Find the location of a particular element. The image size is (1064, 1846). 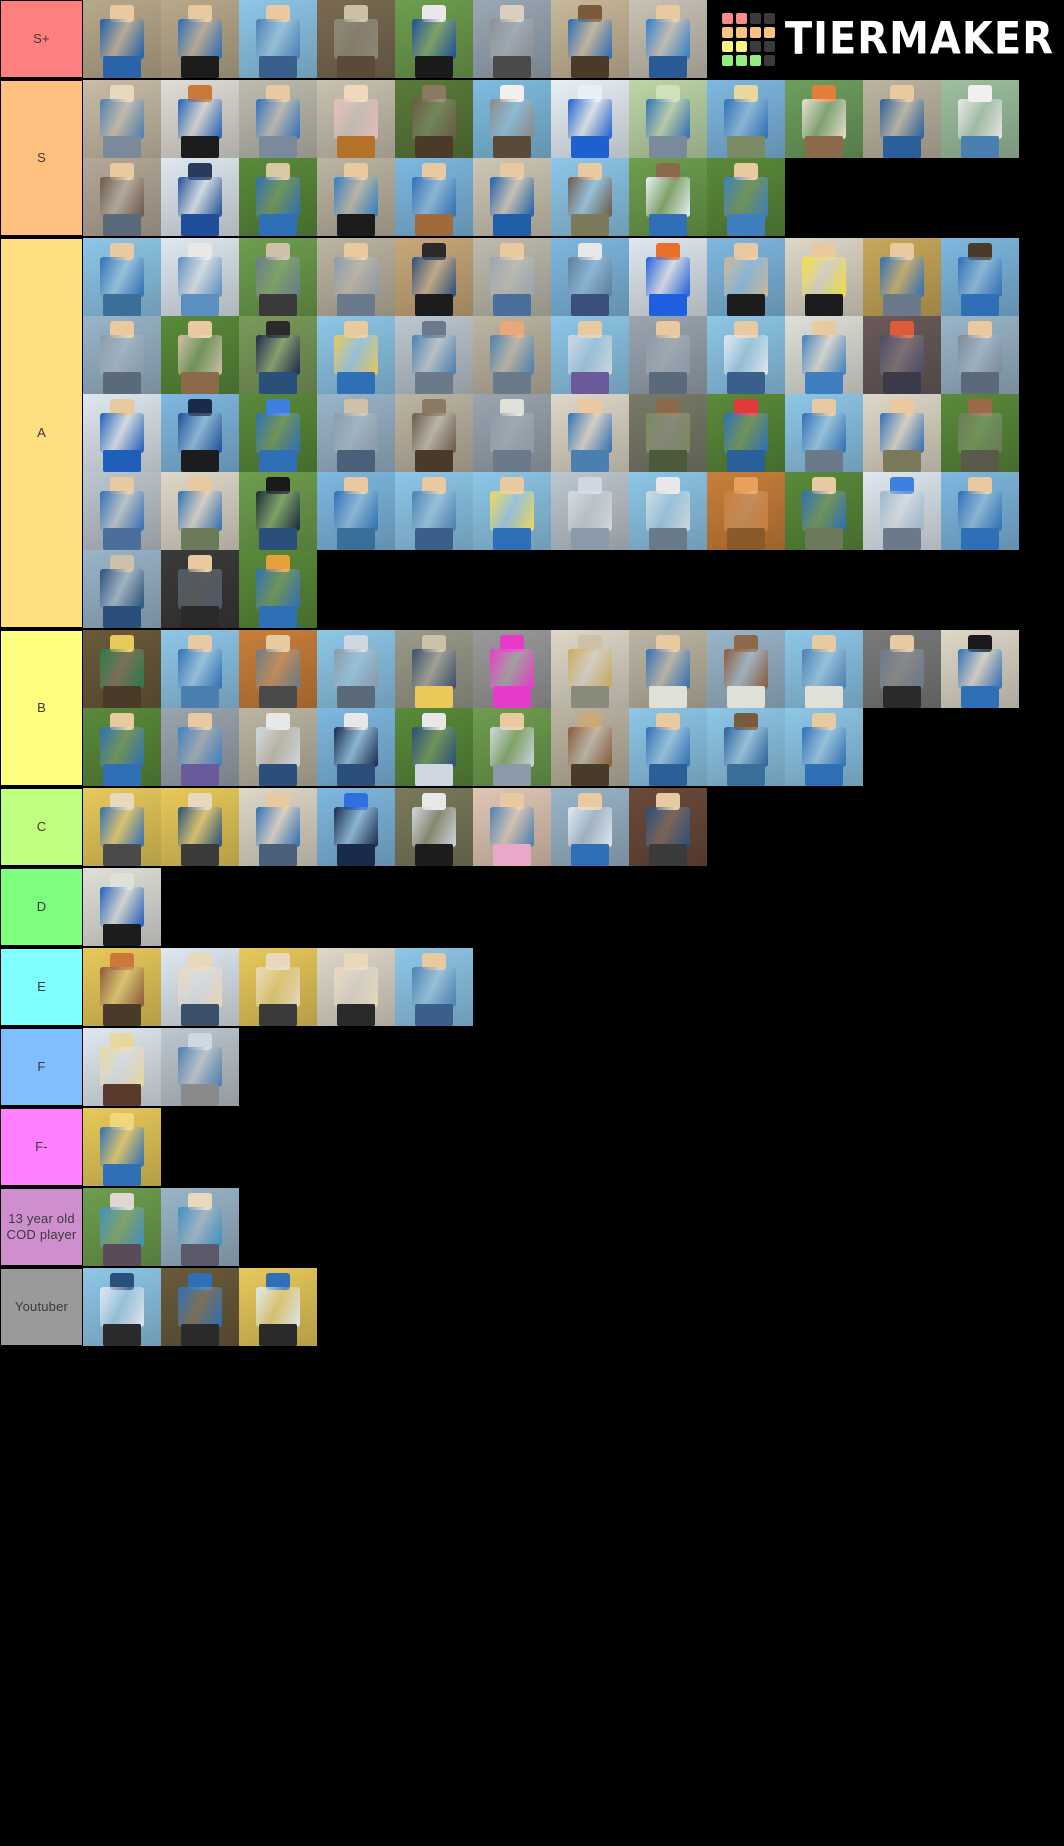

tier-label-d: D is located at coordinates (41, 907).